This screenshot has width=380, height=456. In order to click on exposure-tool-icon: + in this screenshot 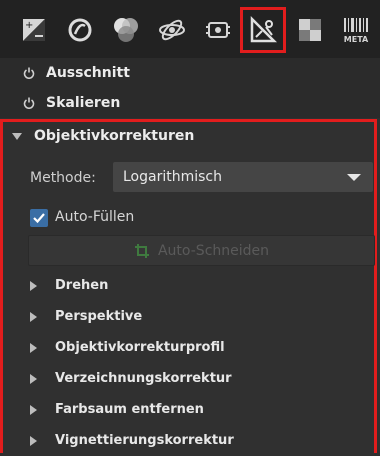, I will do `click(34, 30)`.